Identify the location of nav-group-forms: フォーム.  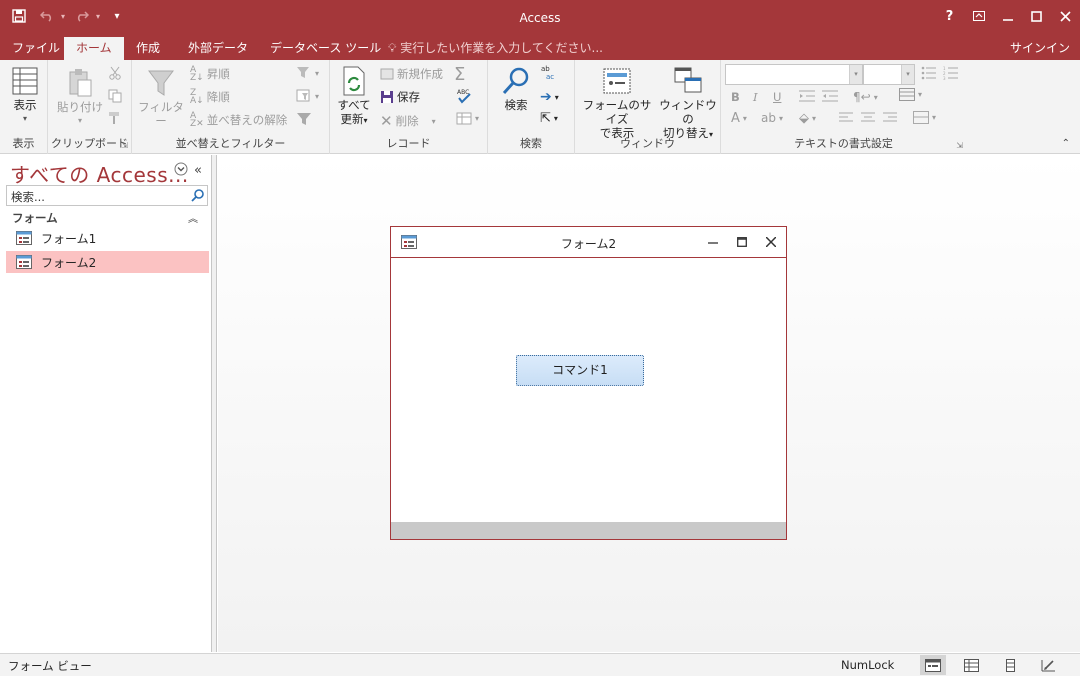
(35, 218).